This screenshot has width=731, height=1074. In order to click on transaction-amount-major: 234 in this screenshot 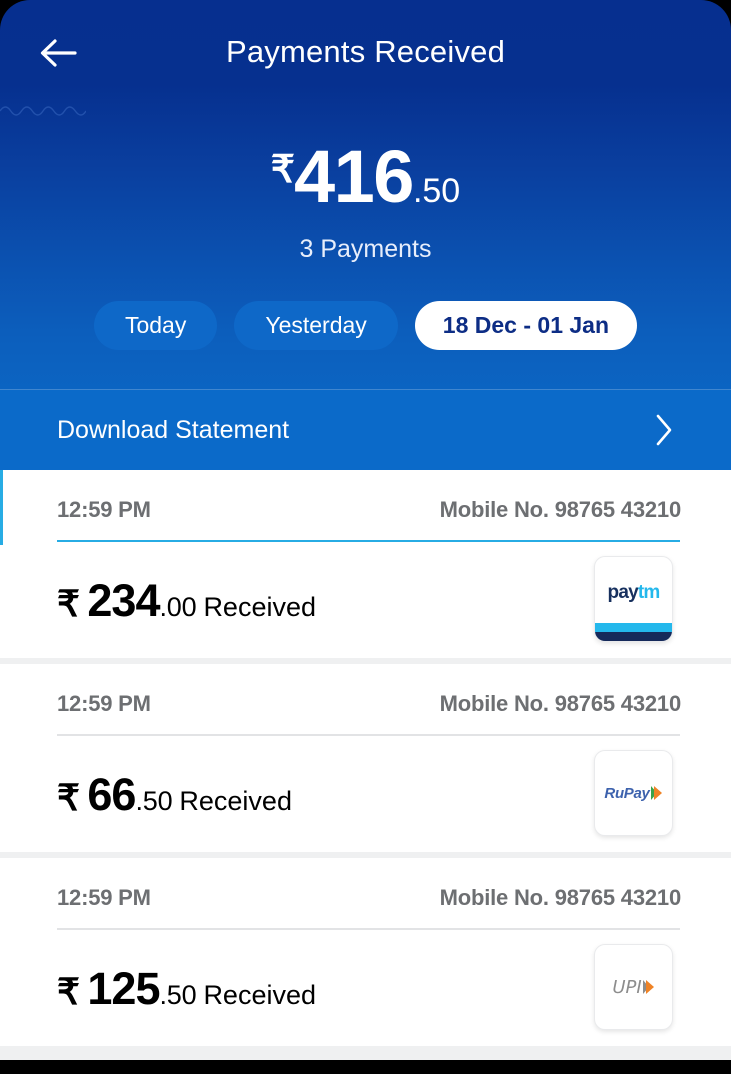, I will do `click(123, 600)`.